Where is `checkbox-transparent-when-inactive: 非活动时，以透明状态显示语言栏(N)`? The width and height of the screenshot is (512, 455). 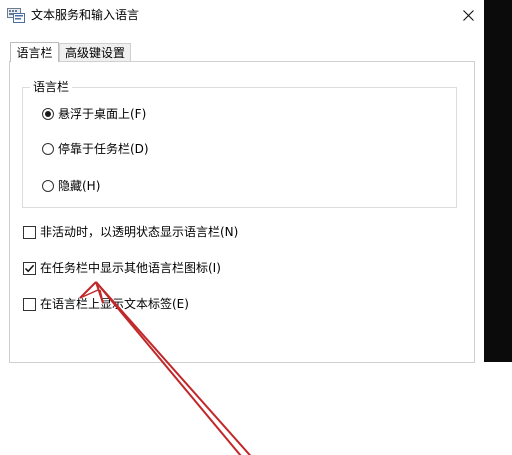 checkbox-transparent-when-inactive: 非活动时，以透明状态显示语言栏(N) is located at coordinates (130, 232).